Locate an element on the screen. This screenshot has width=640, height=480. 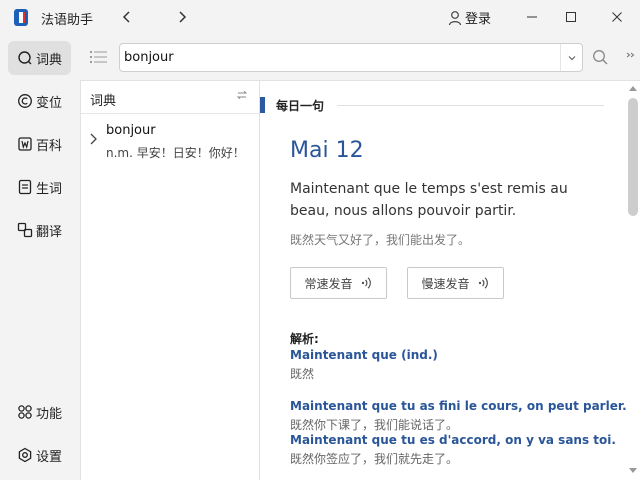
sidebar-item-label: 功能 is located at coordinates (49, 414).